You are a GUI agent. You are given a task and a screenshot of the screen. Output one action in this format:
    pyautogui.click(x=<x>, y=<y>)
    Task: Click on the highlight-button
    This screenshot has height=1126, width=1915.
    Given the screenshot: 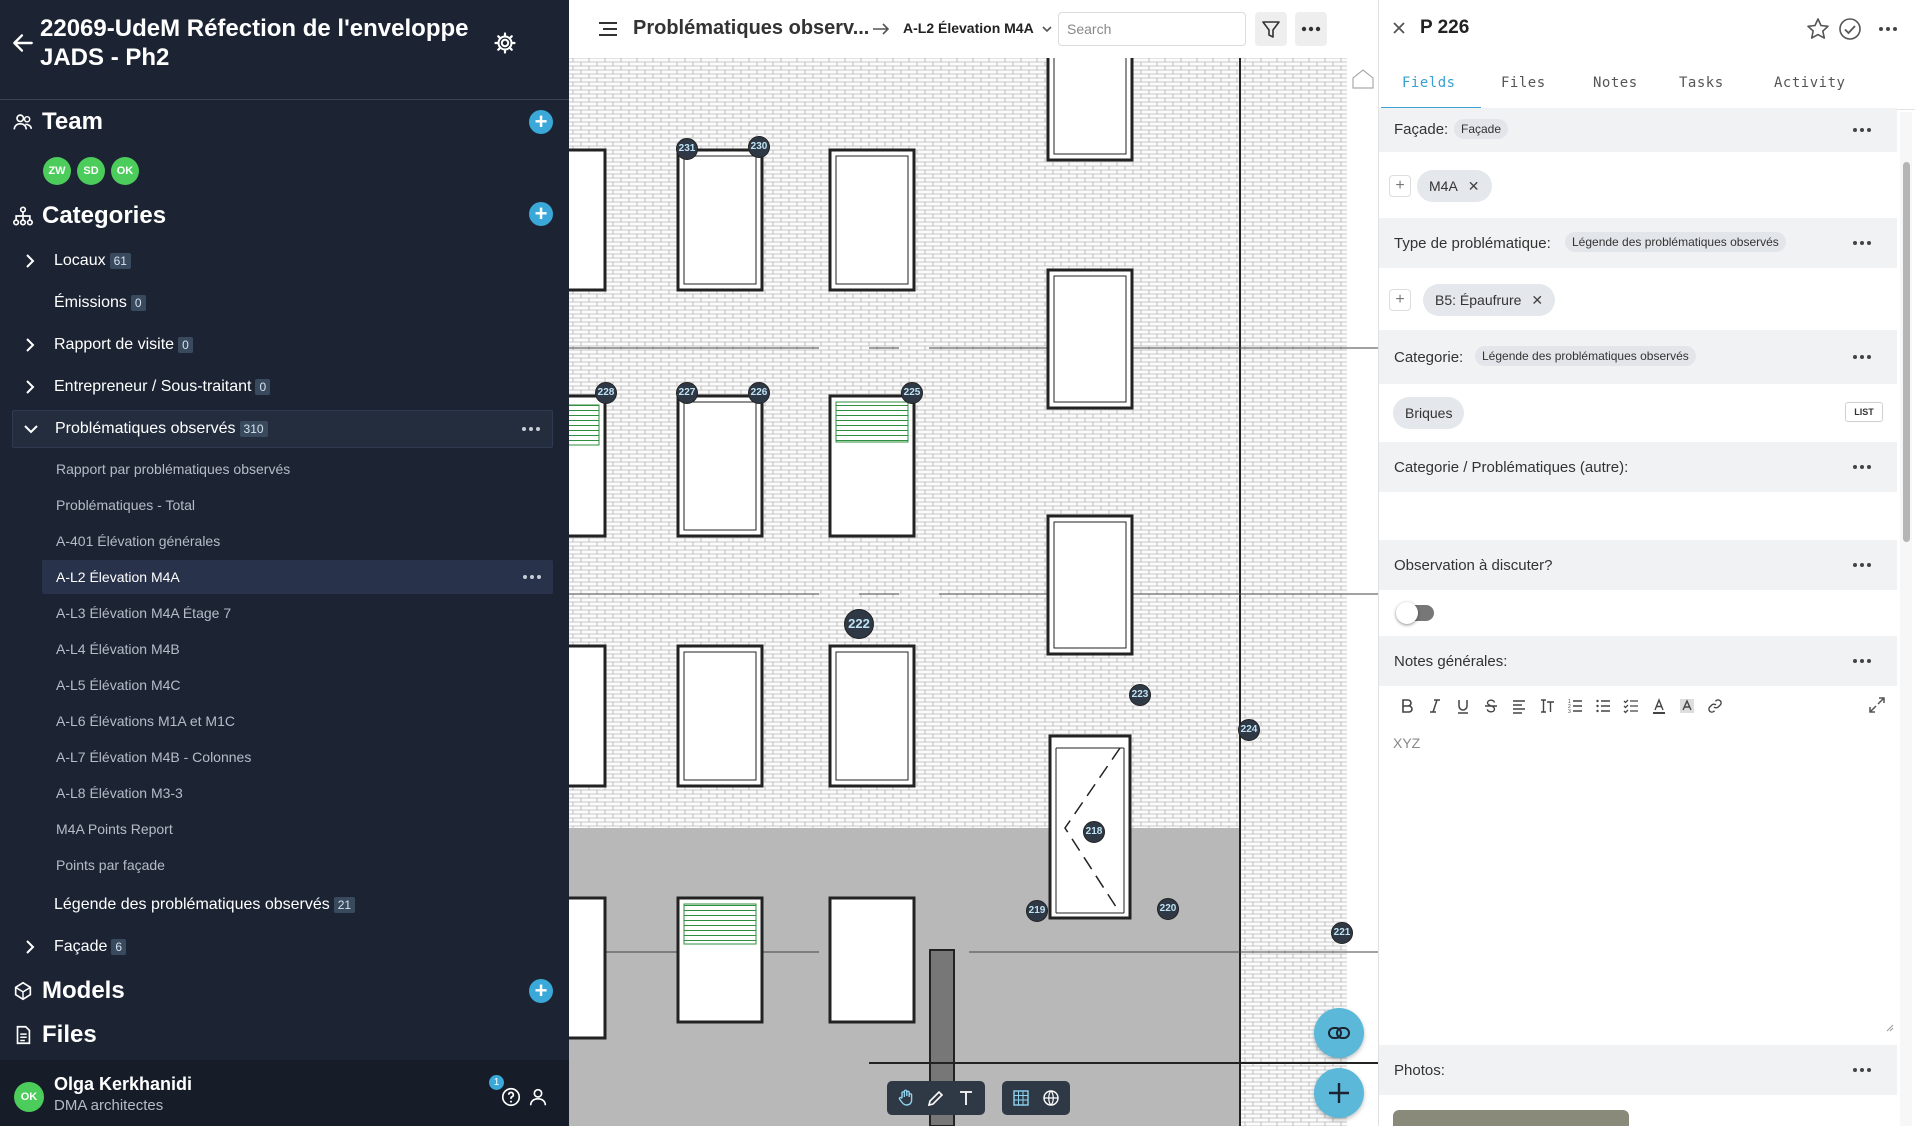 What is the action you would take?
    pyautogui.click(x=1687, y=706)
    